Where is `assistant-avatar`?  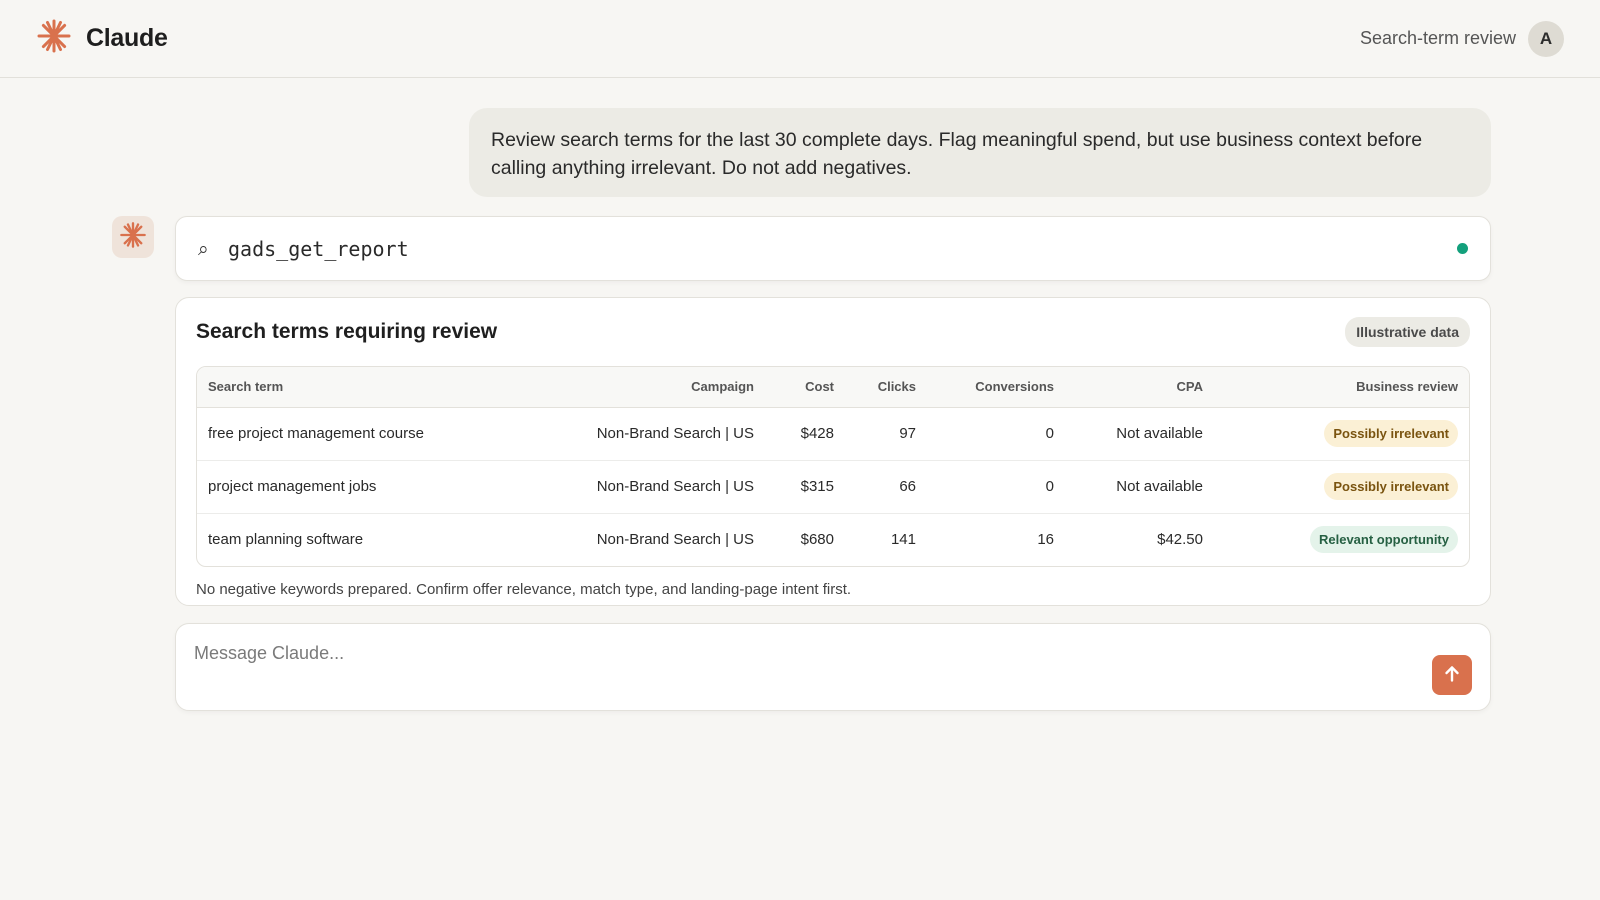
assistant-avatar is located at coordinates (133, 237).